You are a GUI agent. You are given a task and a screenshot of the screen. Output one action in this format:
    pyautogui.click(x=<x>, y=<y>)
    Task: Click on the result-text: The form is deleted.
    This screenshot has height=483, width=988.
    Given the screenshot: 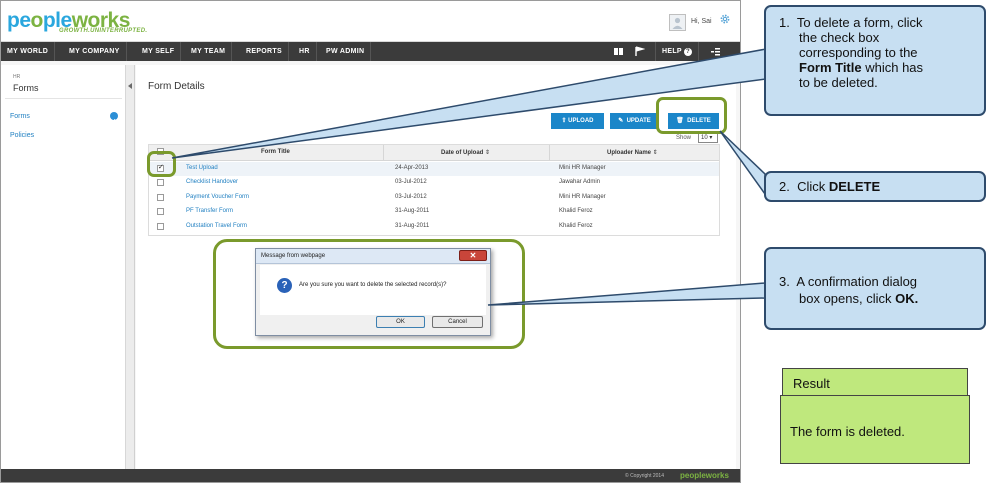 What is the action you would take?
    pyautogui.click(x=875, y=429)
    